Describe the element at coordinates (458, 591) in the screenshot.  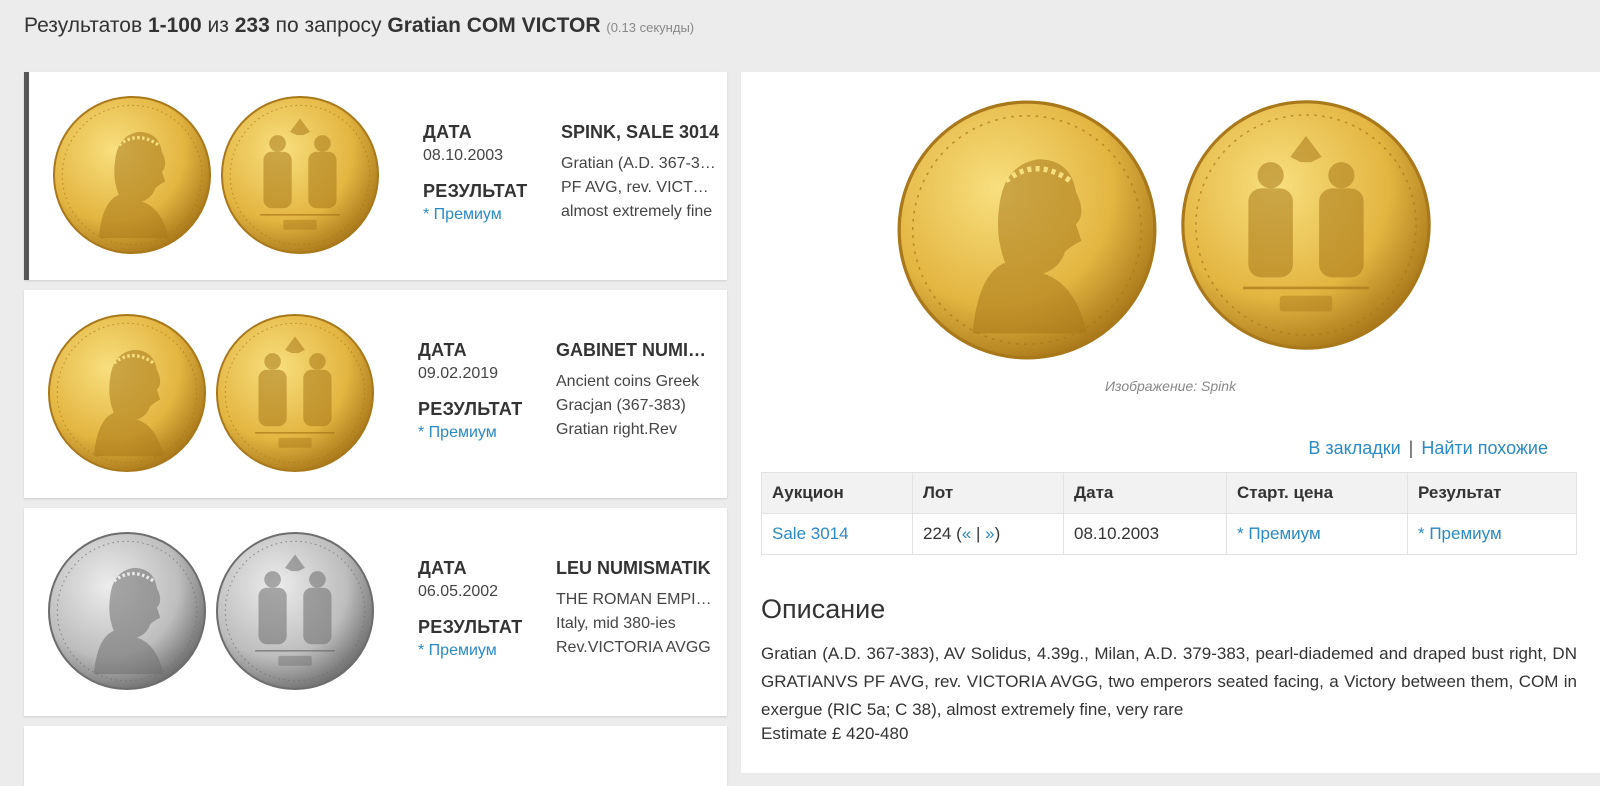
I see `date-value: 06.05.2002` at that location.